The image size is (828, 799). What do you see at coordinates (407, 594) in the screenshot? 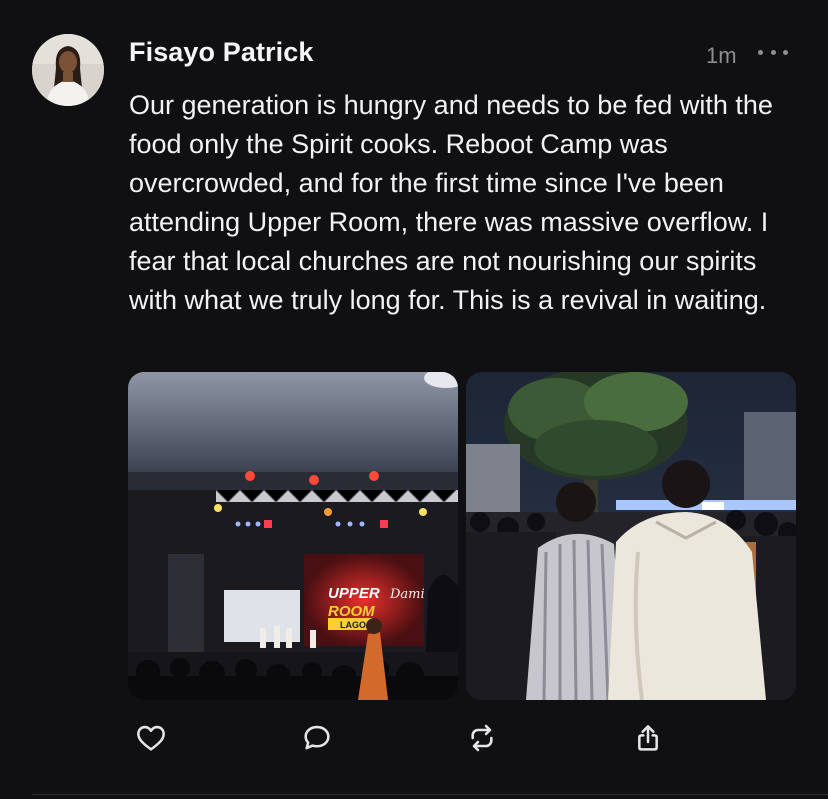
I see `stage-sign-script: Dami` at bounding box center [407, 594].